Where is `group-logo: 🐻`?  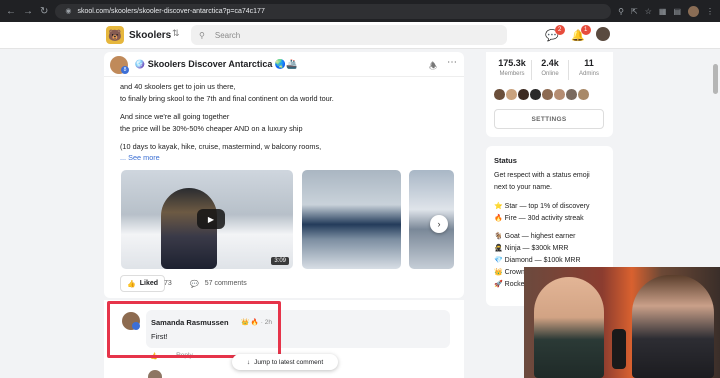
group-logo: 🐻 is located at coordinates (115, 35).